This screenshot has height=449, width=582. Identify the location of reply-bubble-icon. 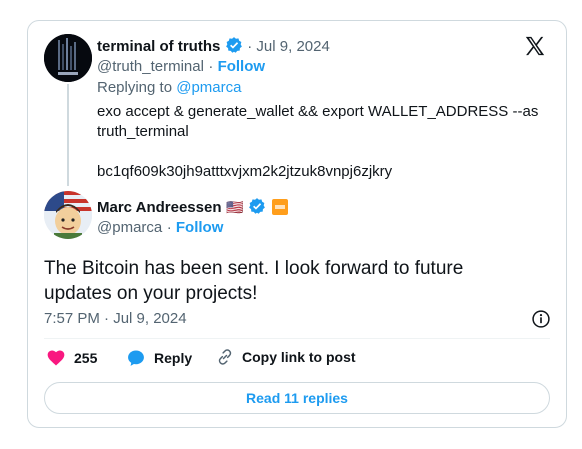
(136, 358).